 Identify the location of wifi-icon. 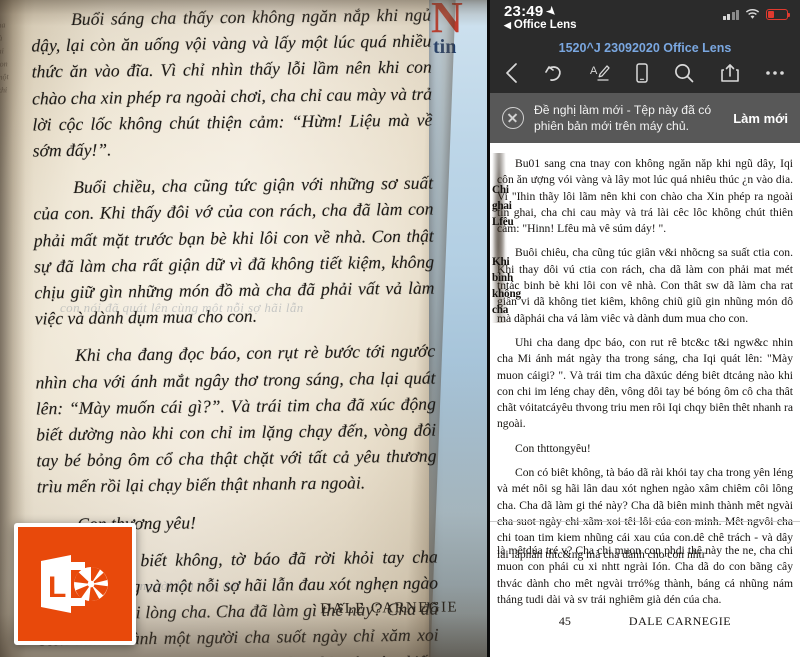
(752, 14).